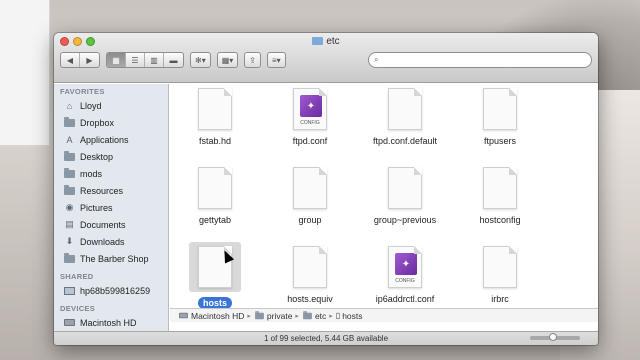 The width and height of the screenshot is (640, 360). I want to click on sidebar-header-shared: SHARED, so click(77, 276).